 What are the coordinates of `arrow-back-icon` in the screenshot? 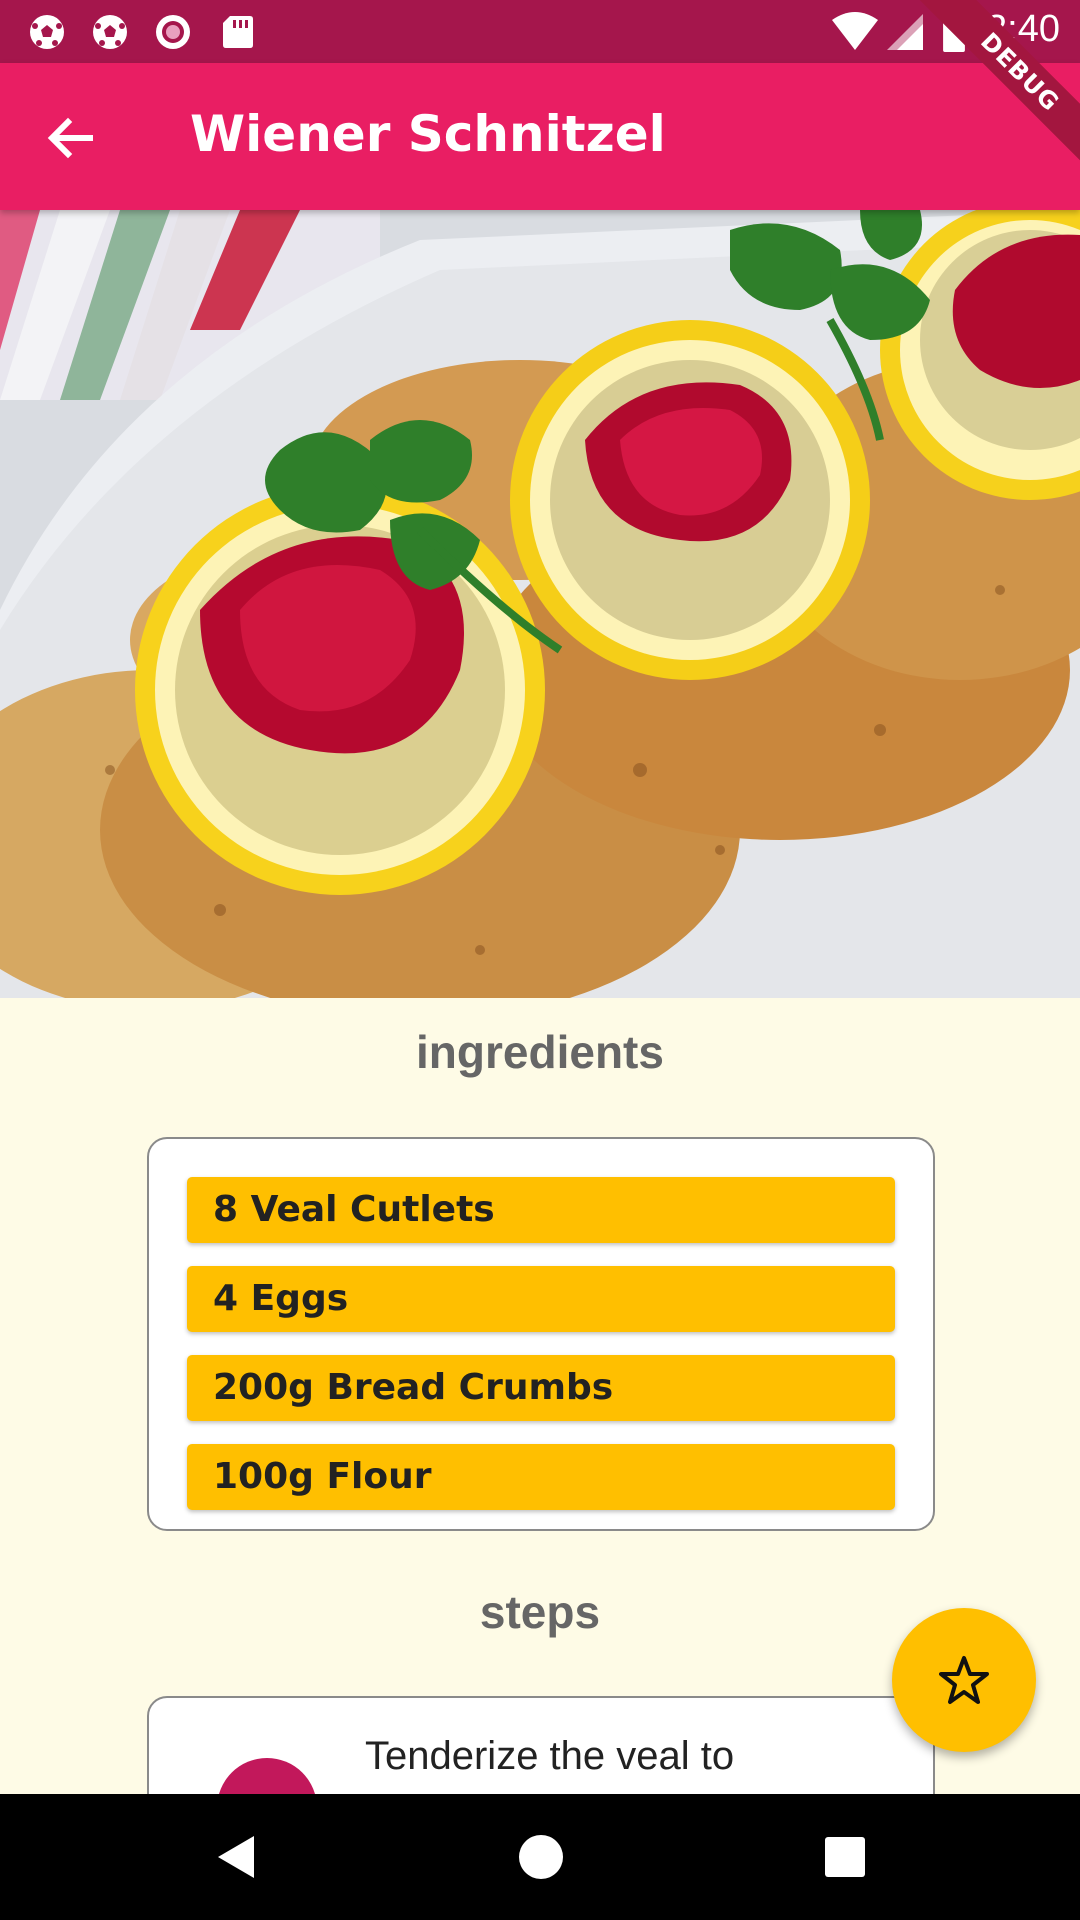 It's located at (70, 138).